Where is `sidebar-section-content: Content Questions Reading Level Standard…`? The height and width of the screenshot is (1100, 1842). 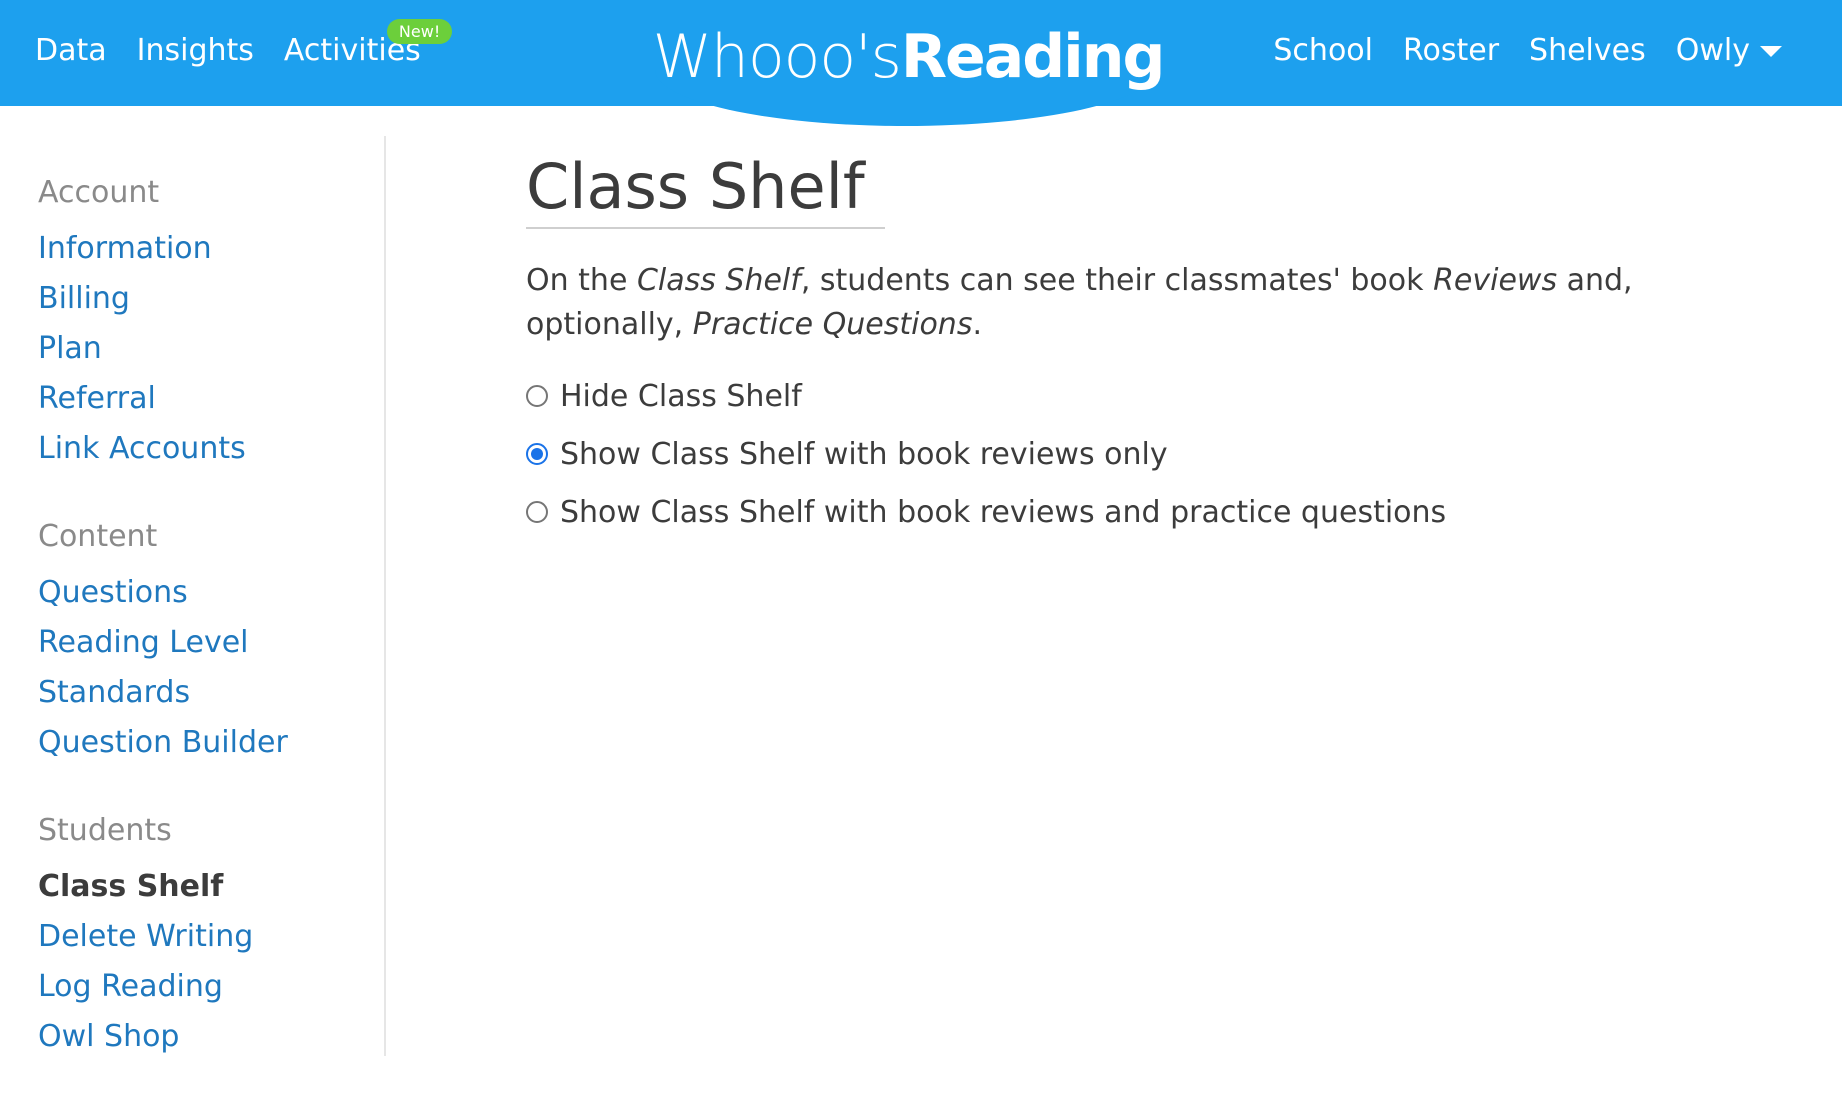 sidebar-section-content: Content Questions Reading Level Standard… is located at coordinates (208, 640).